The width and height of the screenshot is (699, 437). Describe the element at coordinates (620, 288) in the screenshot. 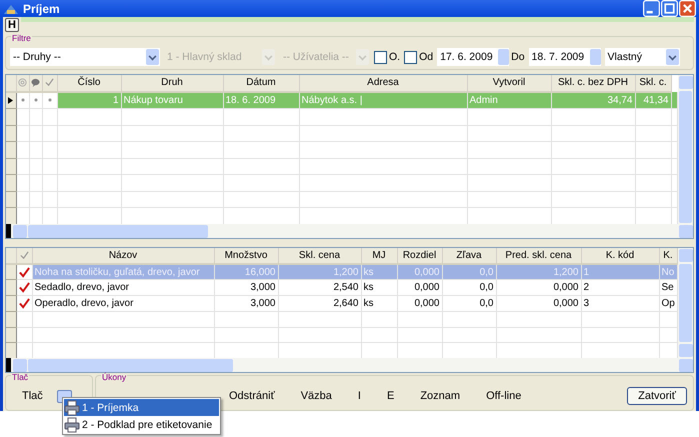

I see `table-cell: 2` at that location.